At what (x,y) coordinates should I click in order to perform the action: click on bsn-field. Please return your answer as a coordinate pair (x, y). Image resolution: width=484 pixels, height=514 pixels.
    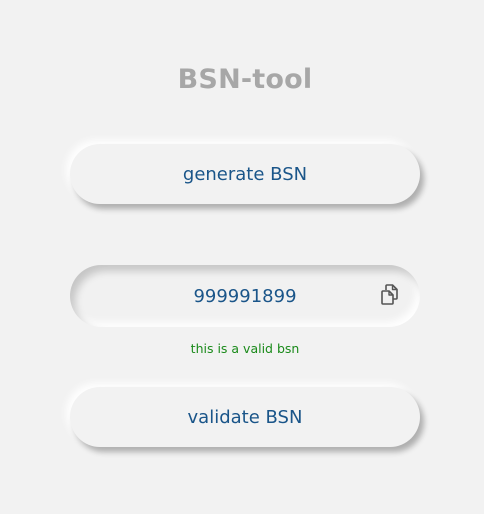
    Looking at the image, I should click on (245, 296).